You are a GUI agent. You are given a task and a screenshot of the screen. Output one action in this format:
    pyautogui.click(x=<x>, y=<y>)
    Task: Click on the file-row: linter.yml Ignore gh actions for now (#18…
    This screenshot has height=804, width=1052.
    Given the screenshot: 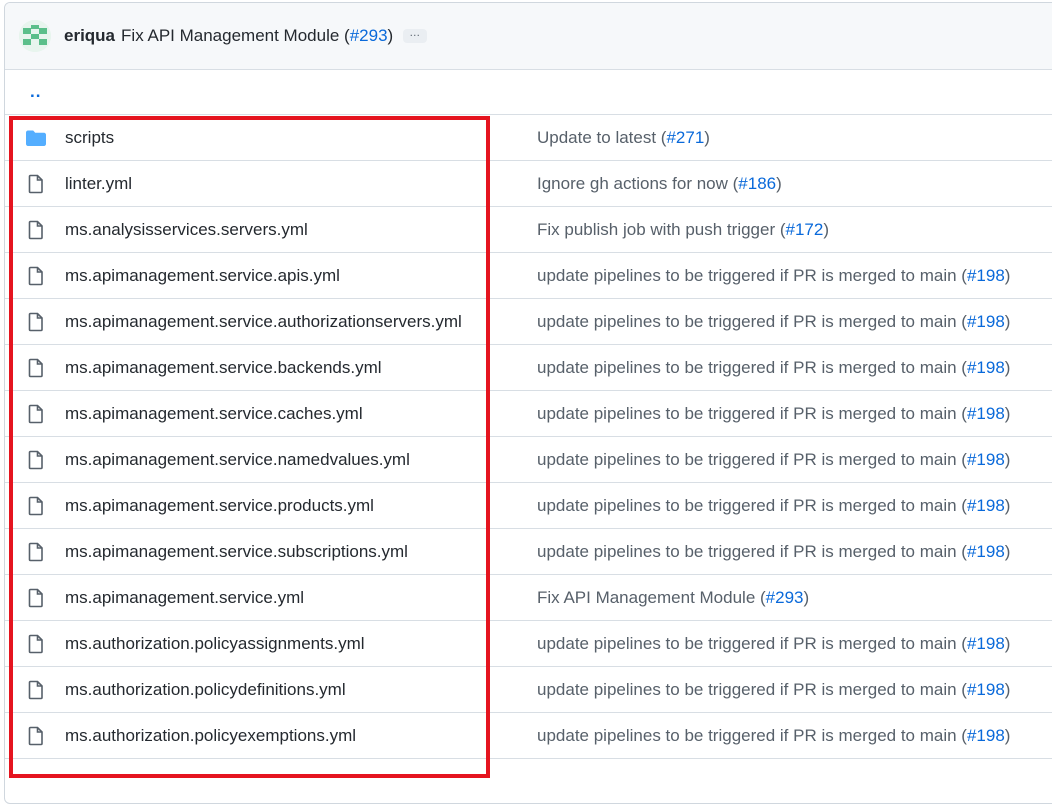 What is the action you would take?
    pyautogui.click(x=528, y=184)
    